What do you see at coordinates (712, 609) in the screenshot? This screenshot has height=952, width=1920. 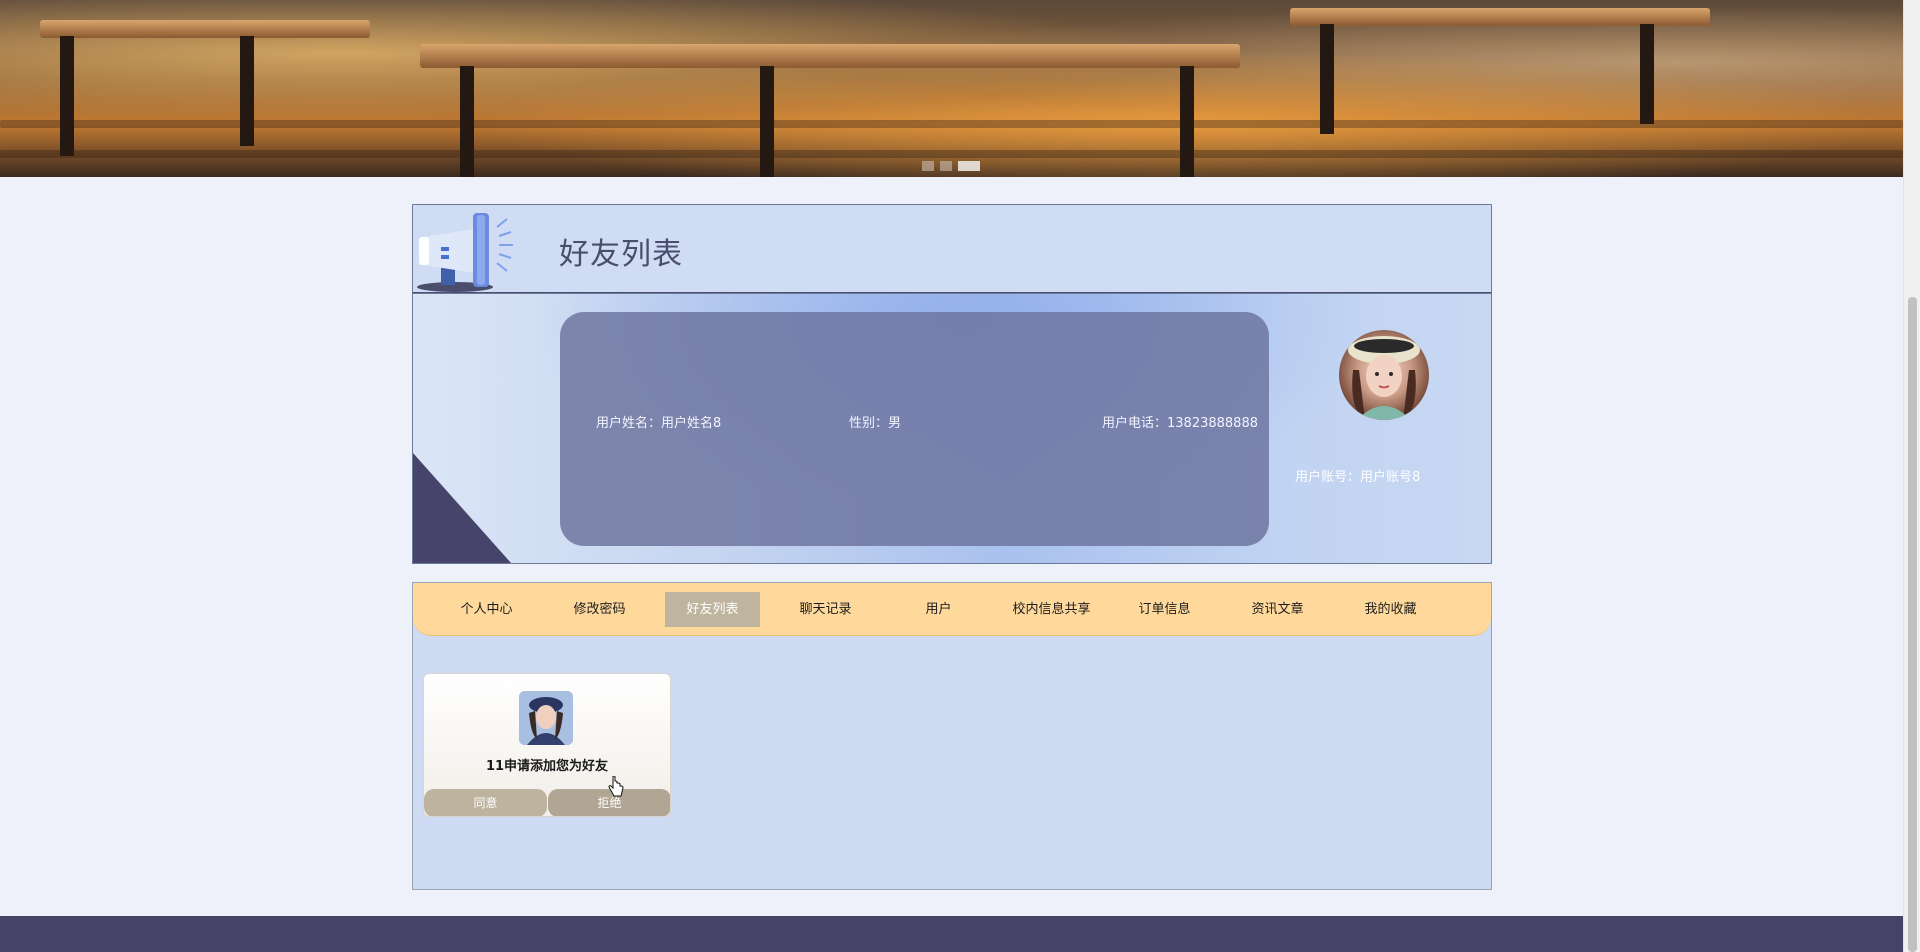 I see `tab-friend-list: 好友列表` at bounding box center [712, 609].